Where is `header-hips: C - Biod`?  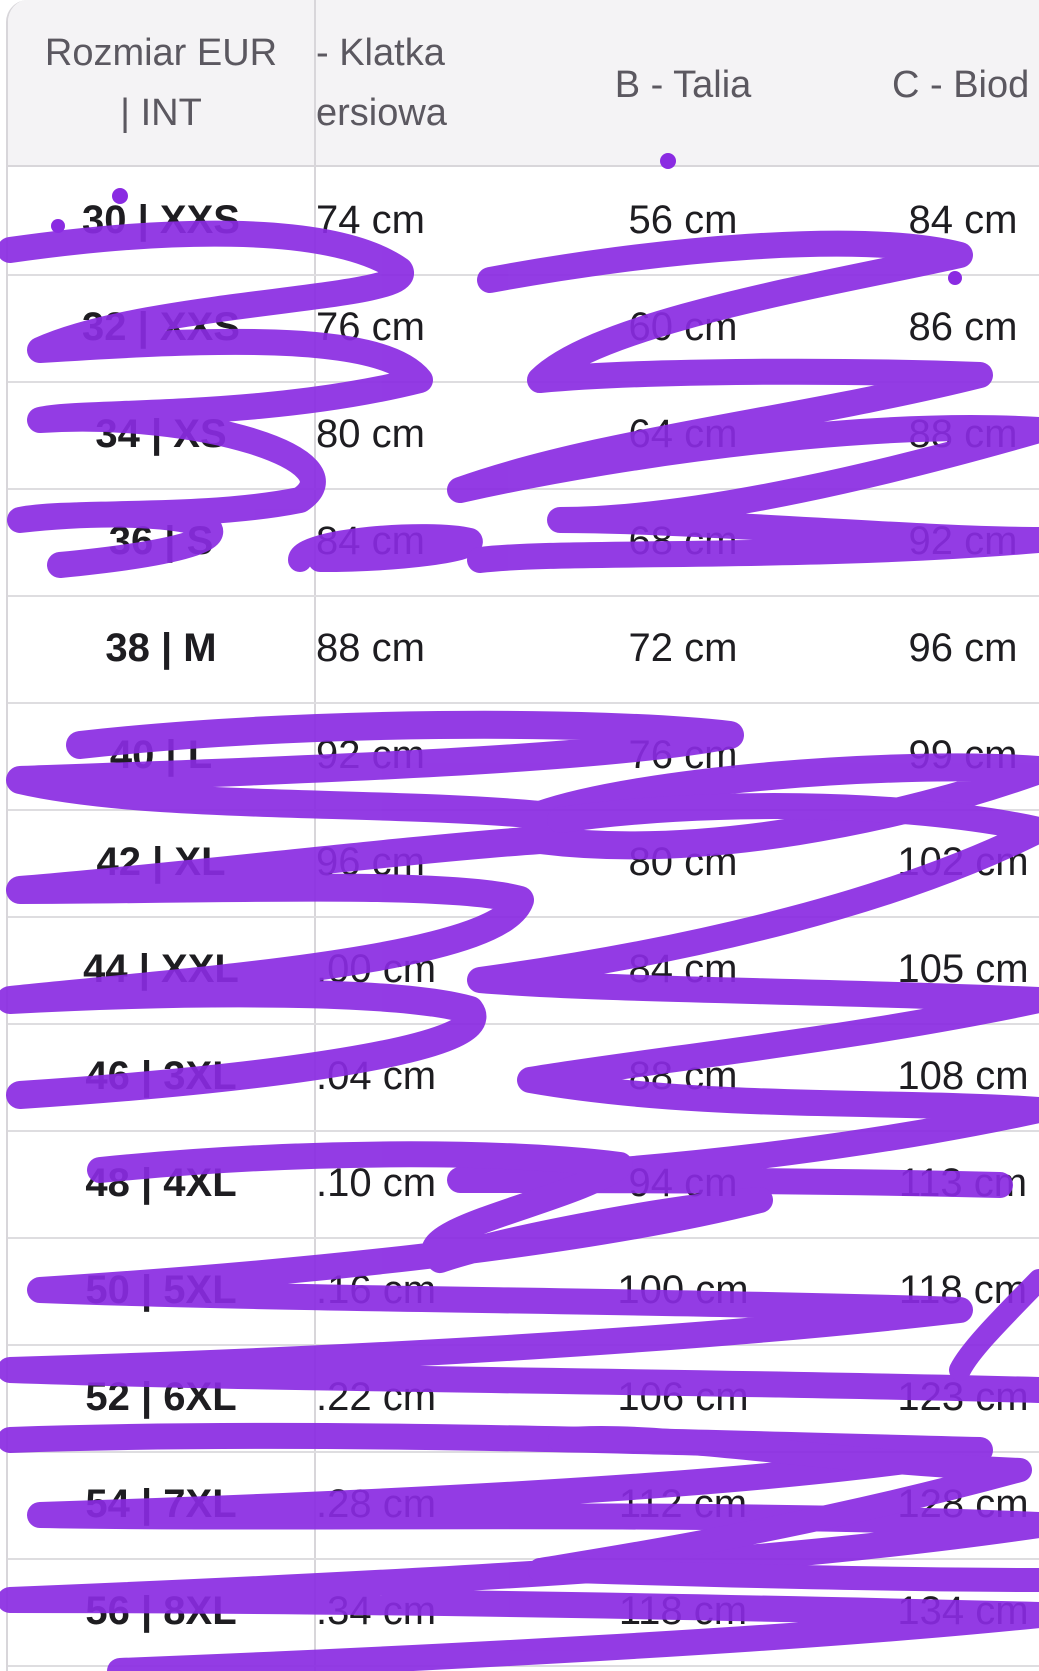
header-hips: C - Biod is located at coordinates (961, 85).